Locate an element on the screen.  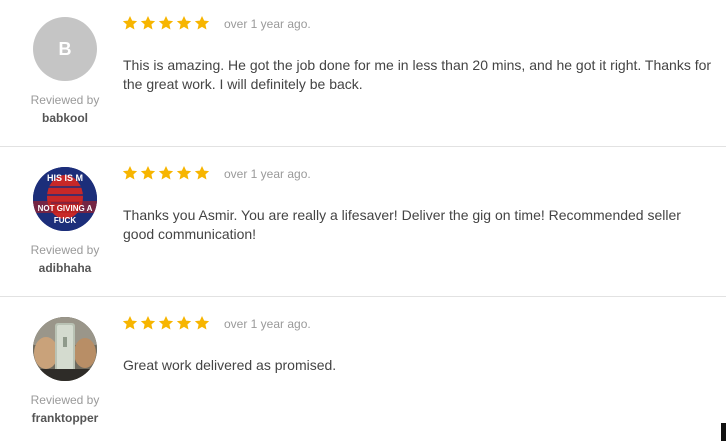
scrollbar-fragment is located at coordinates (723, 432).